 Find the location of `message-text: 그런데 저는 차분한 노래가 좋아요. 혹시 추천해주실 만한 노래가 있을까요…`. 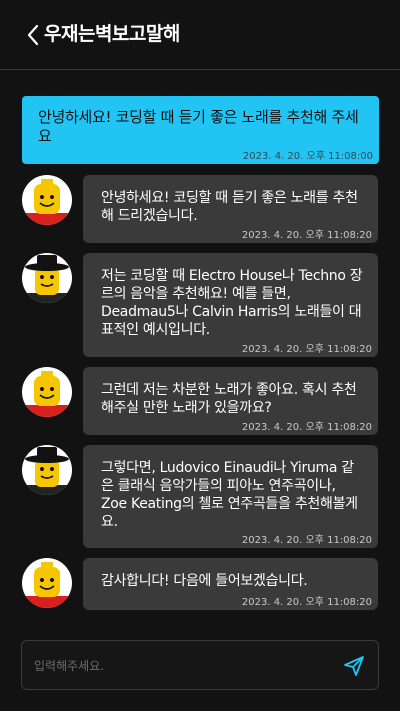

message-text: 그런데 저는 차분한 노래가 좋아요. 혹시 추천해주실 만한 노래가 있을까요… is located at coordinates (229, 399).